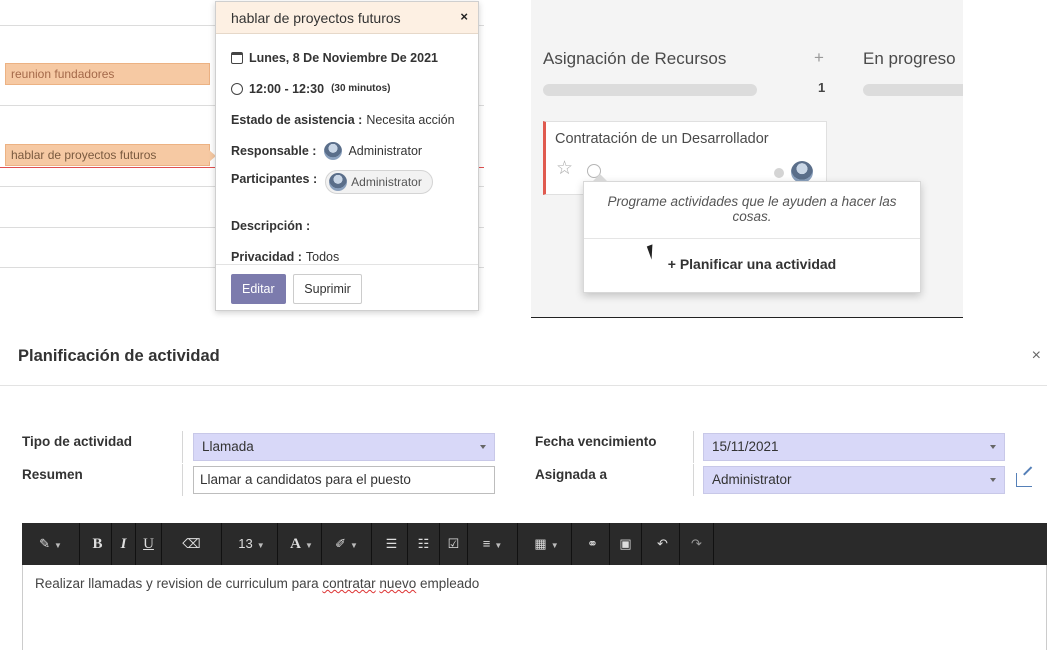 This screenshot has width=1047, height=650. Describe the element at coordinates (51, 544) in the screenshot. I see `style-button: ✎ ▼` at that location.